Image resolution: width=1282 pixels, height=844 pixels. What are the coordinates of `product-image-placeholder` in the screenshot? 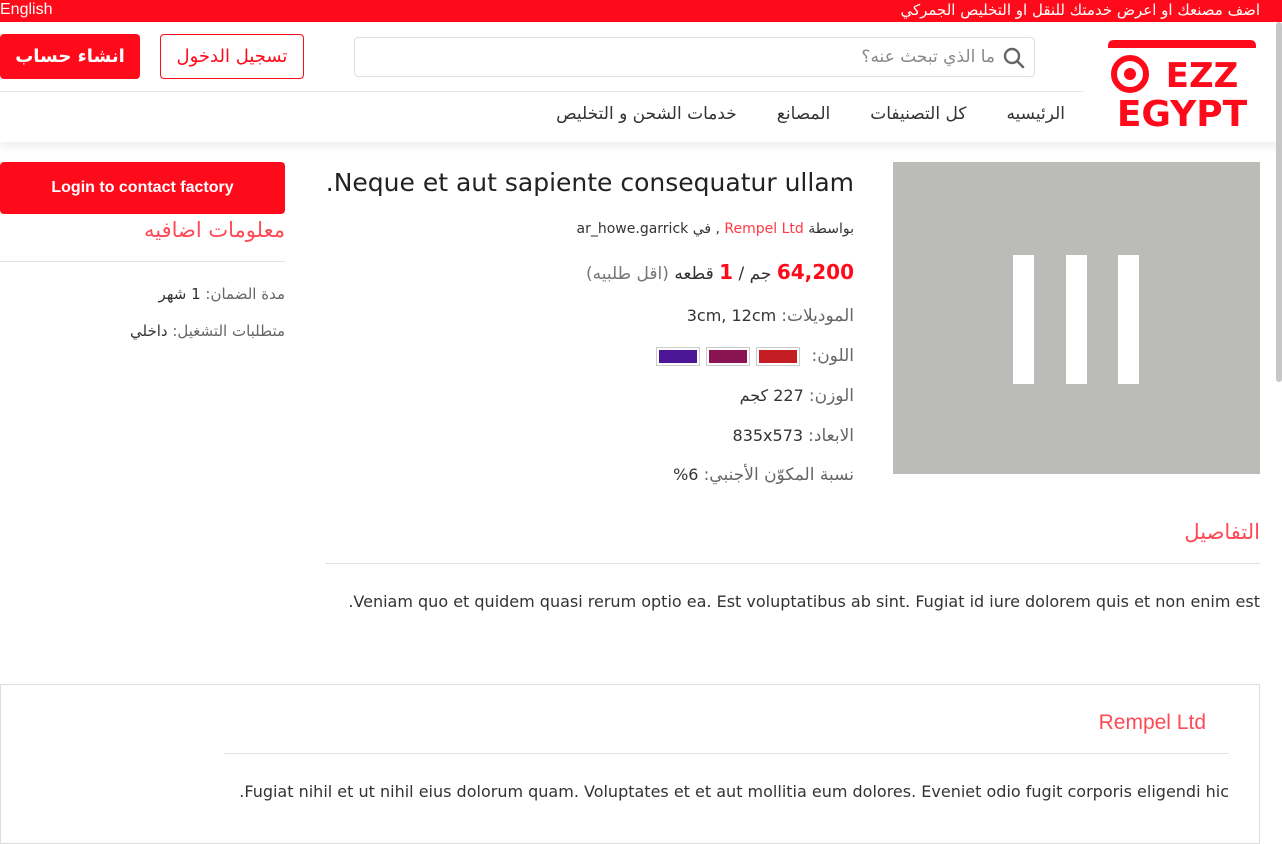 It's located at (1076, 318).